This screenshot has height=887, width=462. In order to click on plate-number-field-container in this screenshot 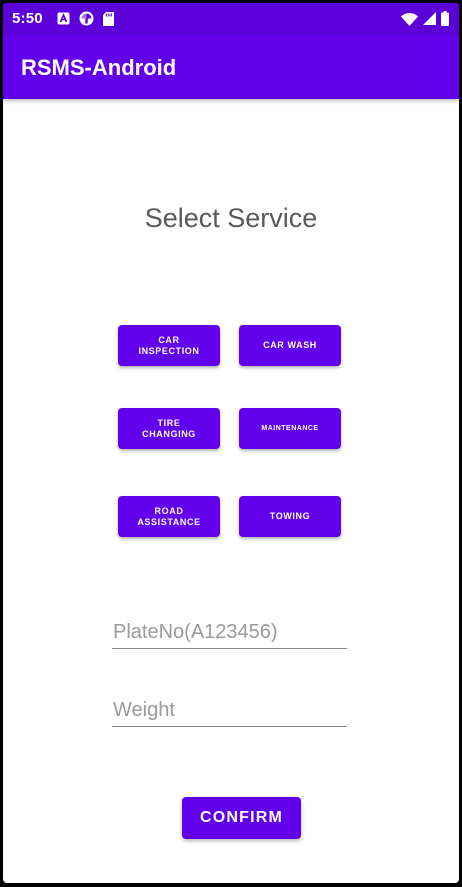, I will do `click(230, 631)`.